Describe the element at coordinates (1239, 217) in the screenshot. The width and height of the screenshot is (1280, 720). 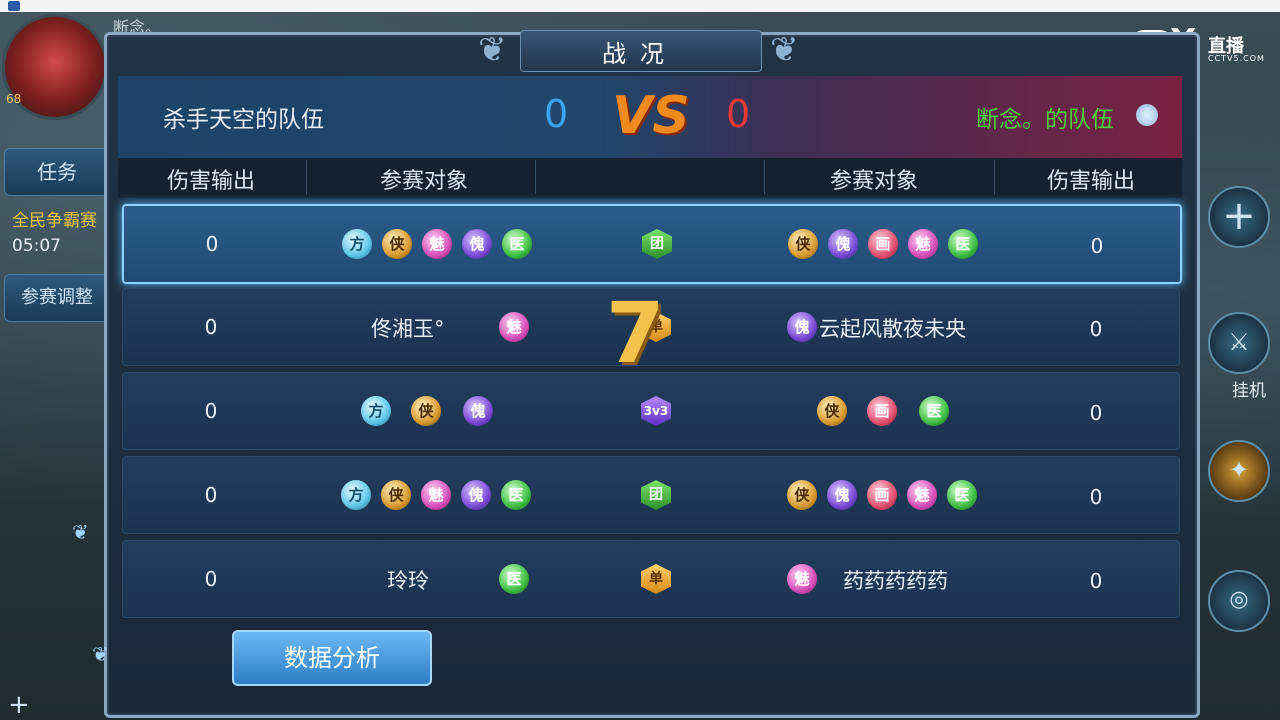
I see `plus-icon: +` at that location.